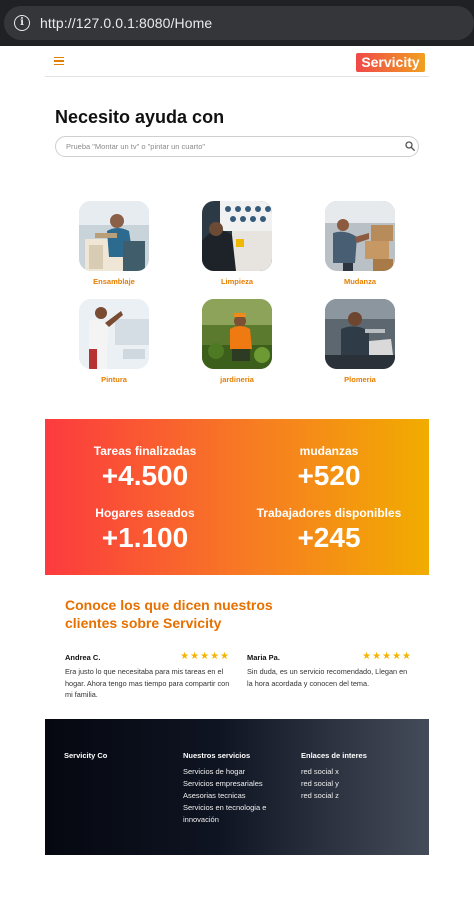 Image resolution: width=474 pixels, height=897 pixels. Describe the element at coordinates (233, 784) in the screenshot. I see `footer-link: Servicios empresariales` at that location.